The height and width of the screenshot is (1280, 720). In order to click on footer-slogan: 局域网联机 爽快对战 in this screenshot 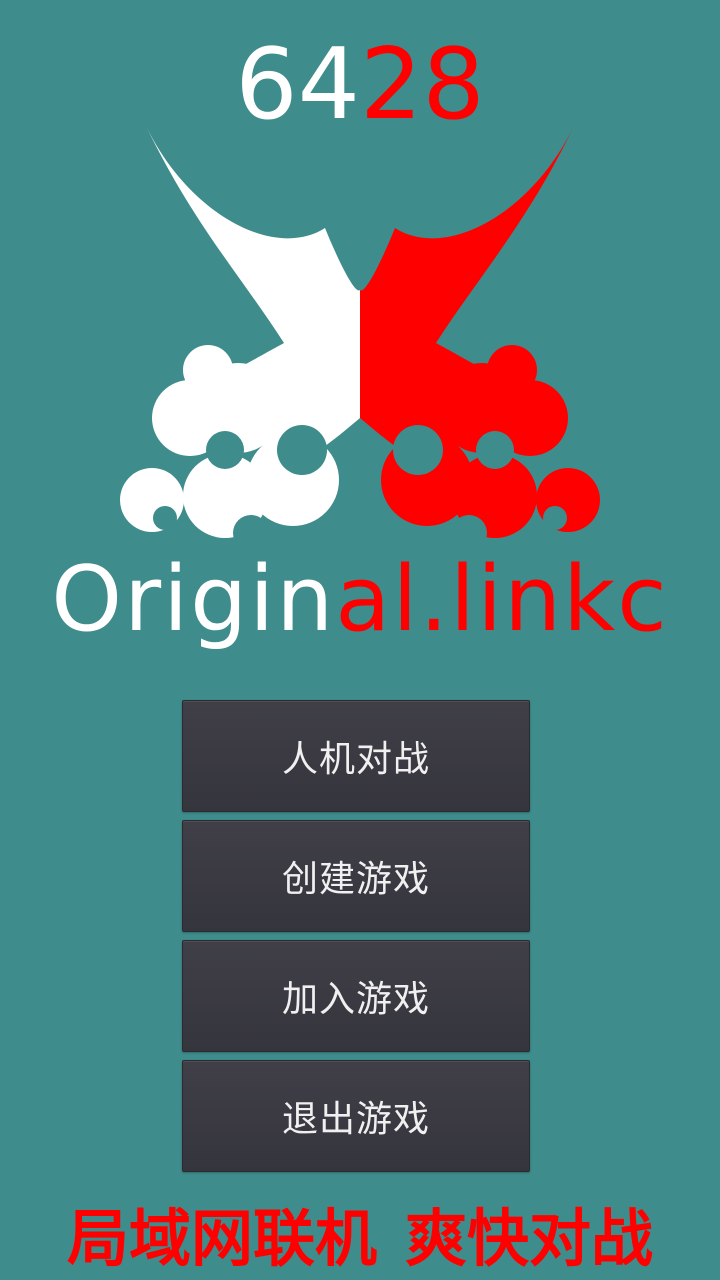, I will do `click(360, 1238)`.